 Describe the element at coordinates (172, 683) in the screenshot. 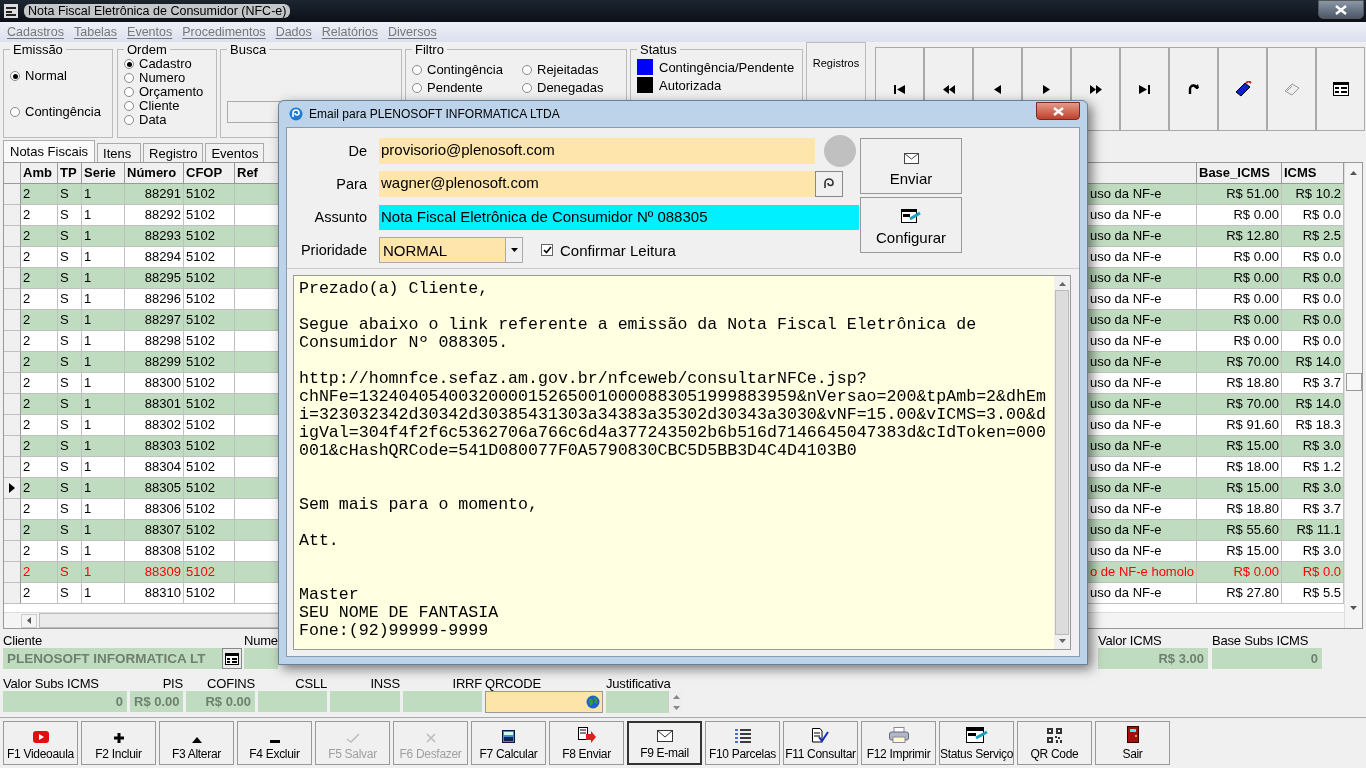

I see `field-label: PIS` at that location.